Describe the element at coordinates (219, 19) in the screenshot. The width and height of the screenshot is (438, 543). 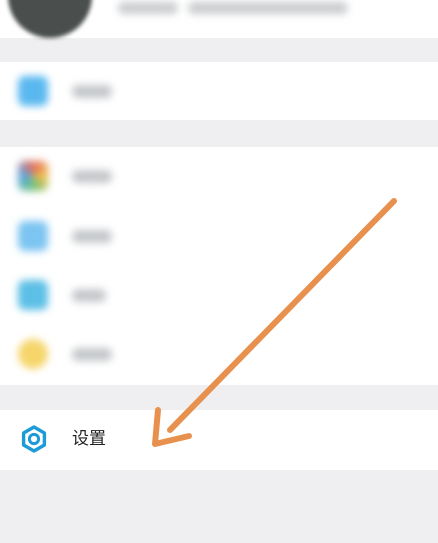
I see `profile-card` at that location.